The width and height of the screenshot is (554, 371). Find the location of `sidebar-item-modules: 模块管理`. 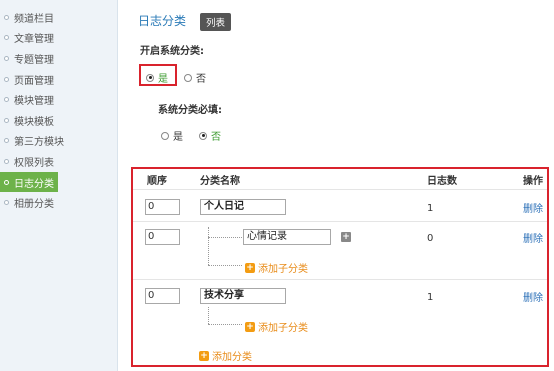

sidebar-item-modules: 模块管理 is located at coordinates (58, 99).